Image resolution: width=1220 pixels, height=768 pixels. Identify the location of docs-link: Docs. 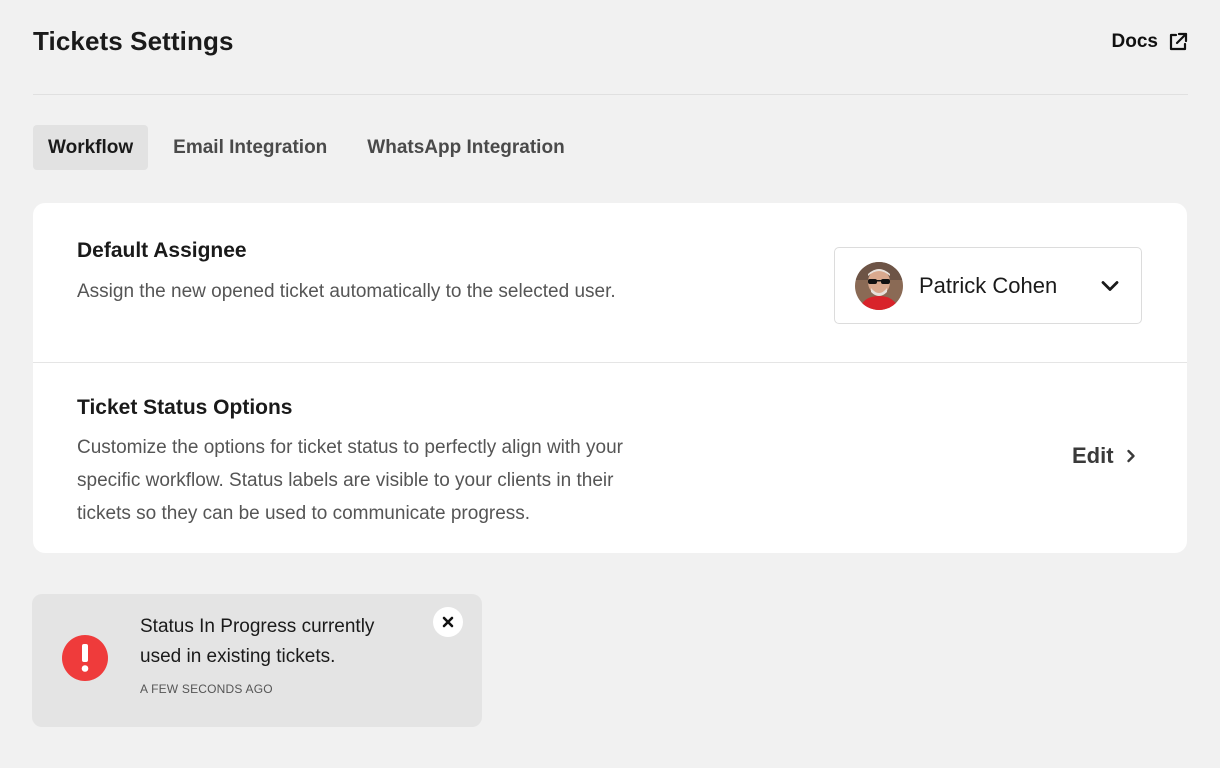
(1150, 42).